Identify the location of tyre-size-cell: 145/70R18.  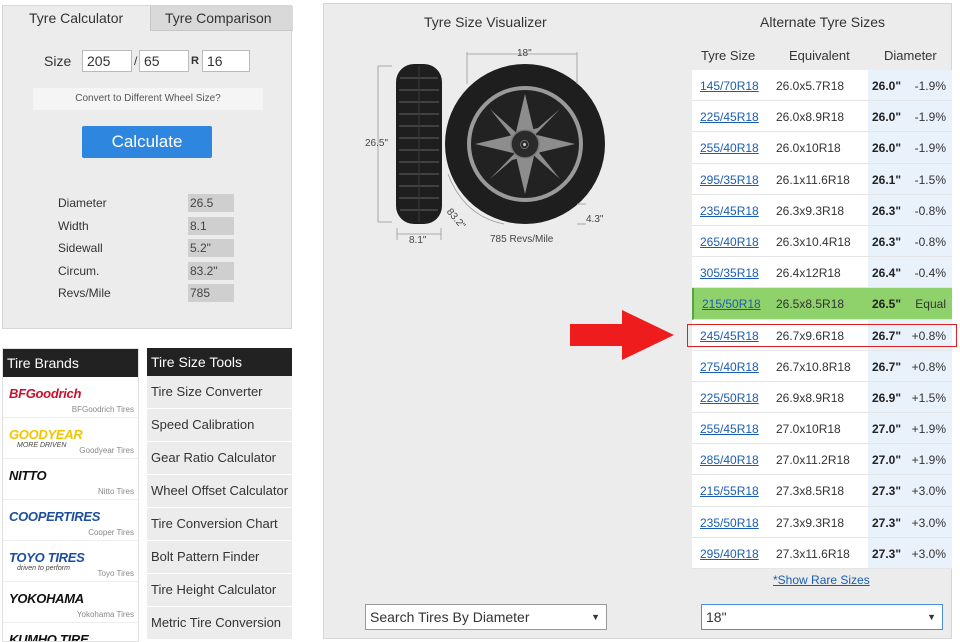
(730, 86).